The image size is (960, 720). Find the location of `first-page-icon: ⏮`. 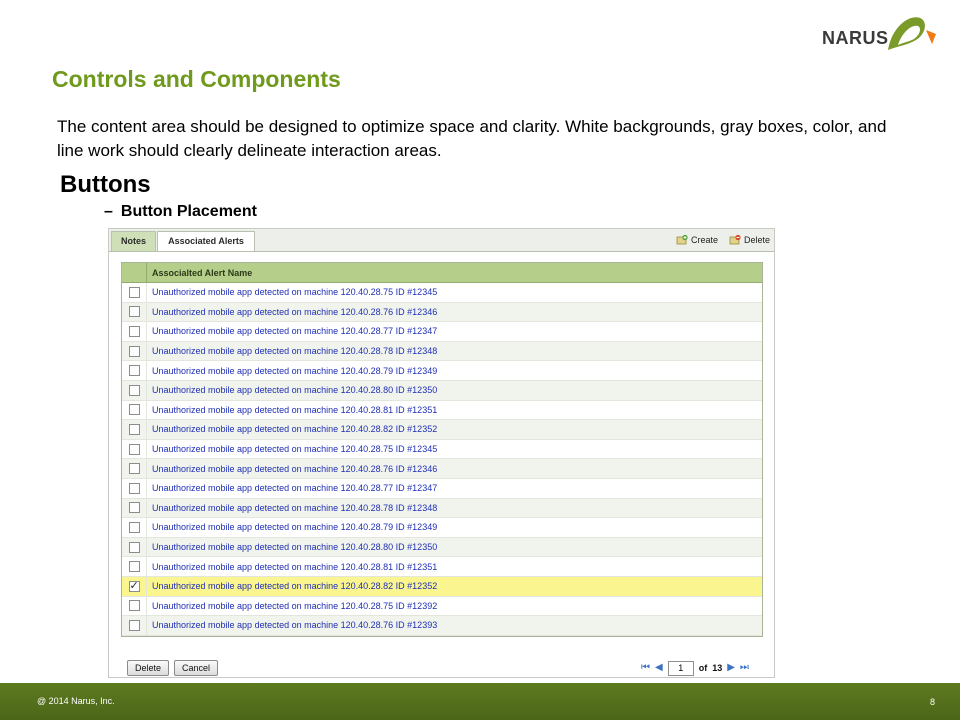

first-page-icon: ⏮ is located at coordinates (645, 668).